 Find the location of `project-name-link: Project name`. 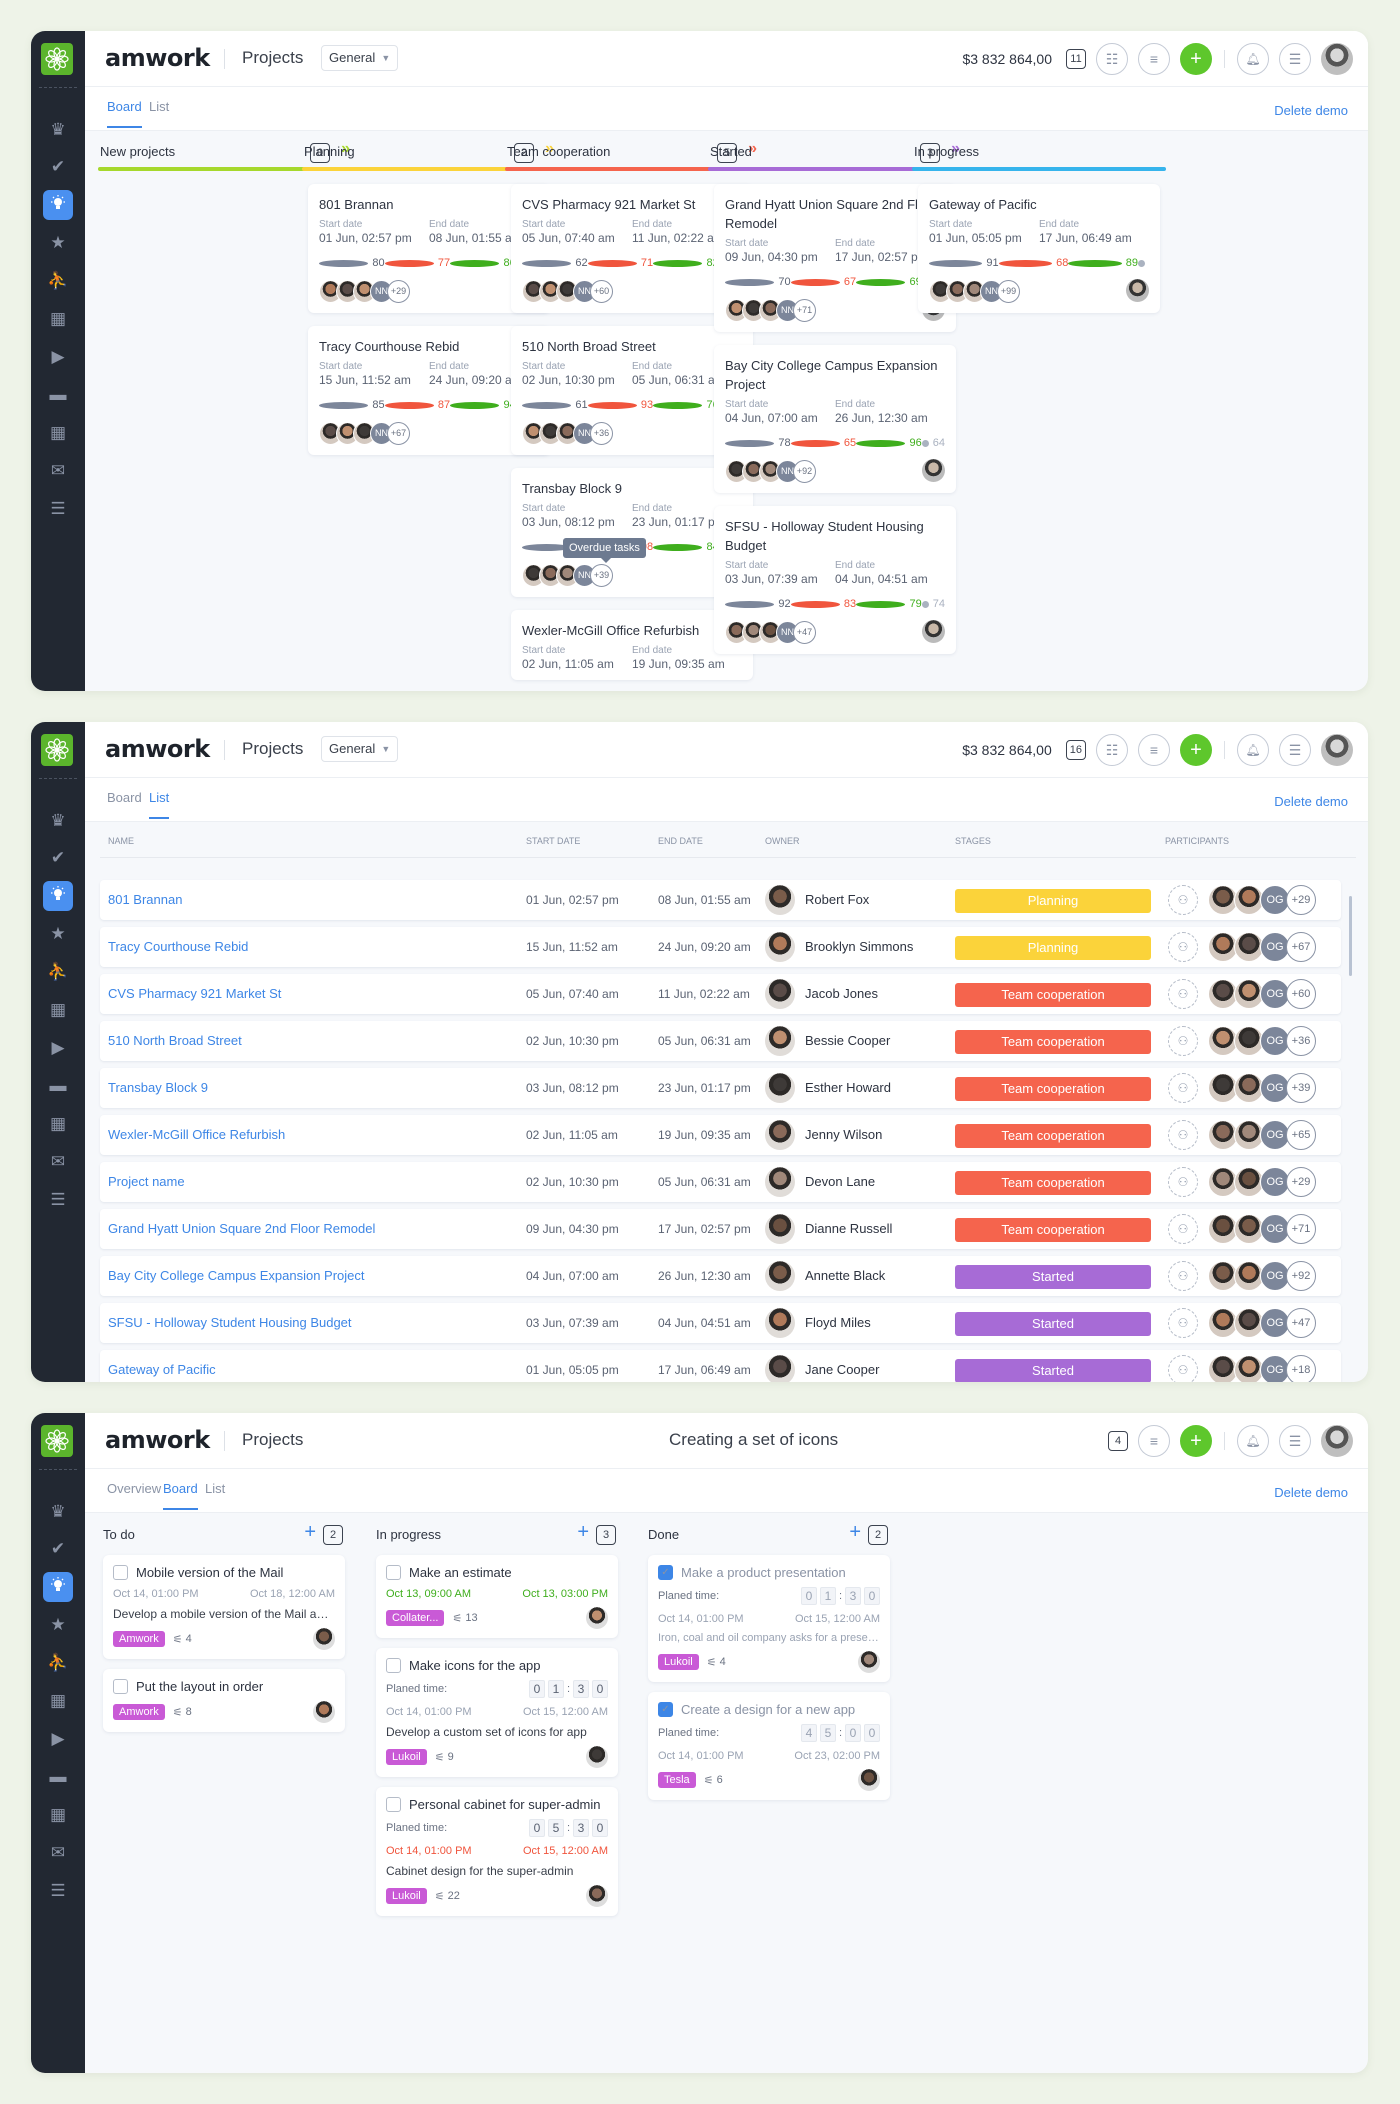

project-name-link: Project name is located at coordinates (146, 1182).